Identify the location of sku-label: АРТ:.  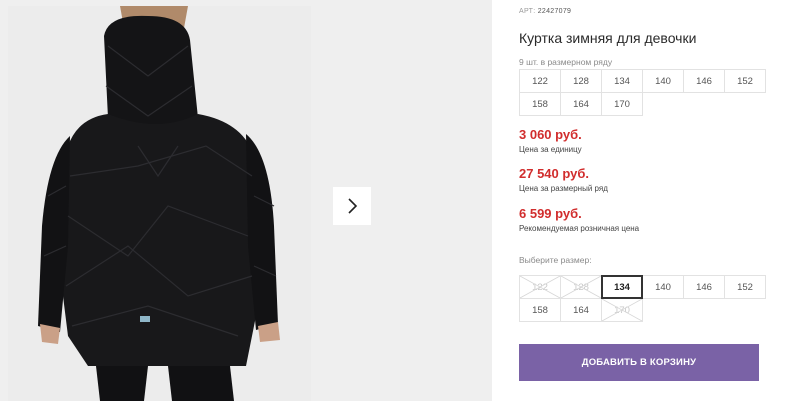
(527, 11).